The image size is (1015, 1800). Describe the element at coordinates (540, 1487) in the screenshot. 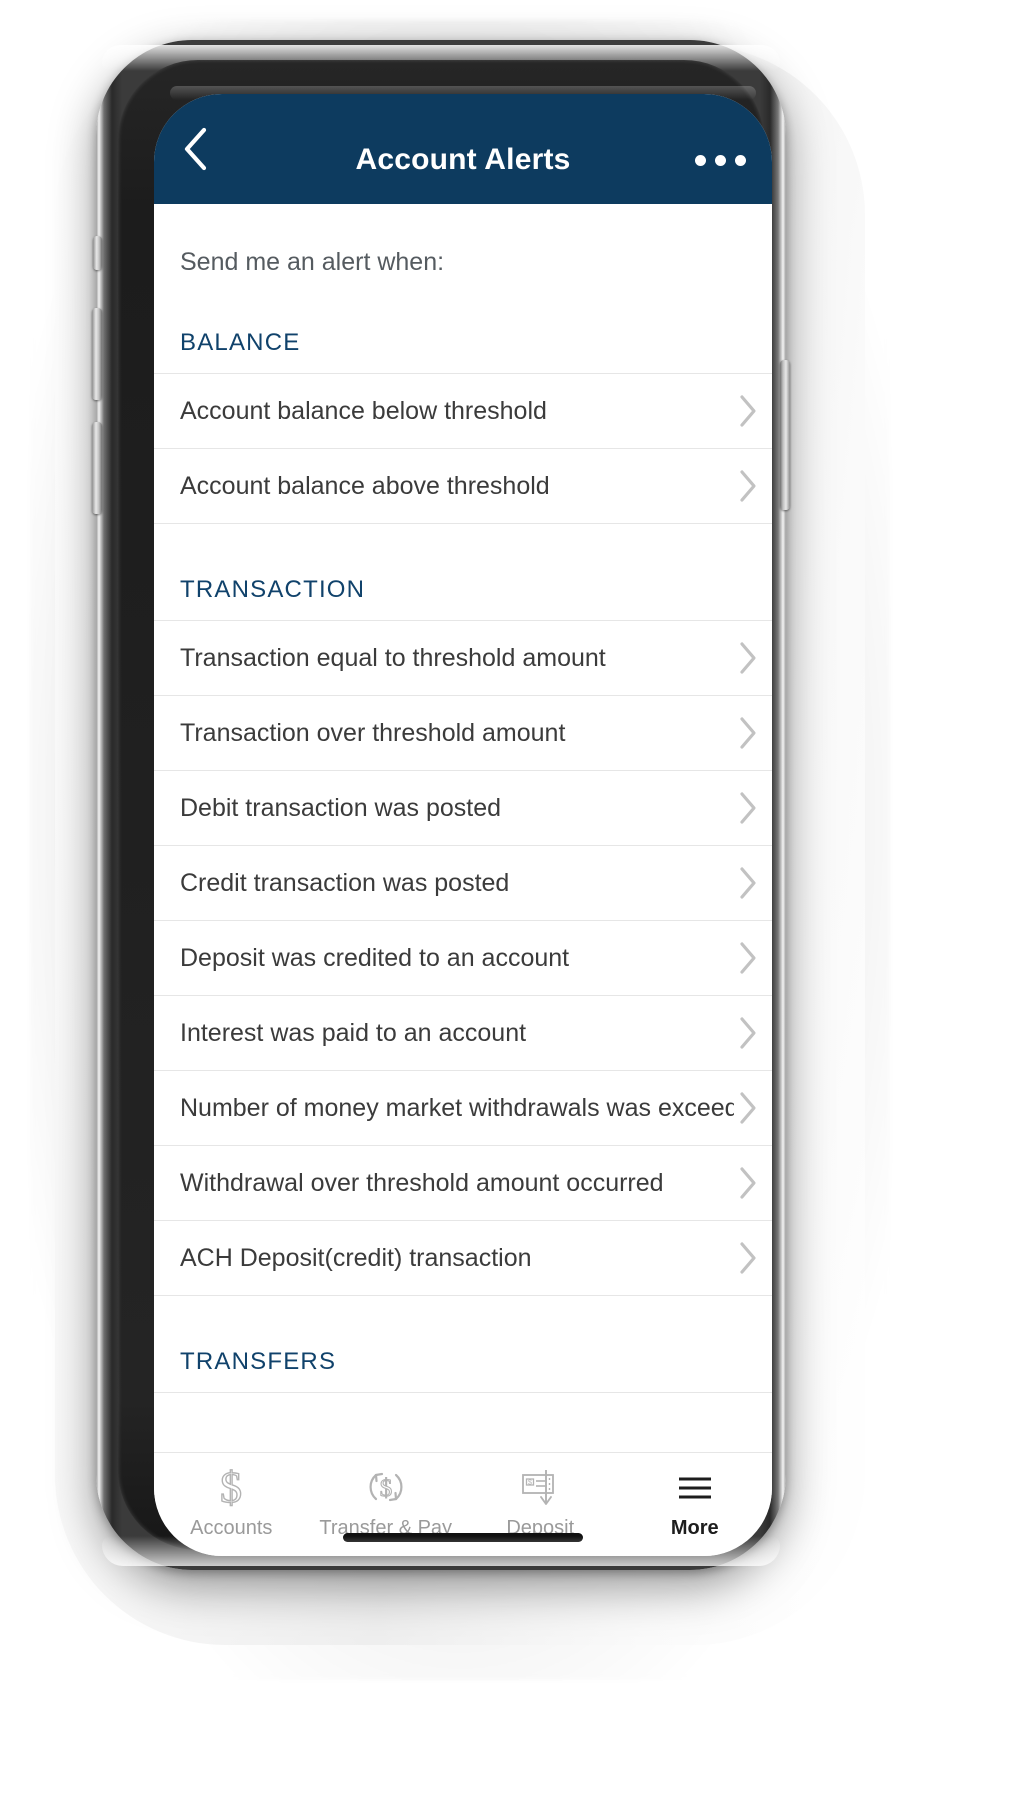

I see `check-deposit-arrow-icon: $` at that location.